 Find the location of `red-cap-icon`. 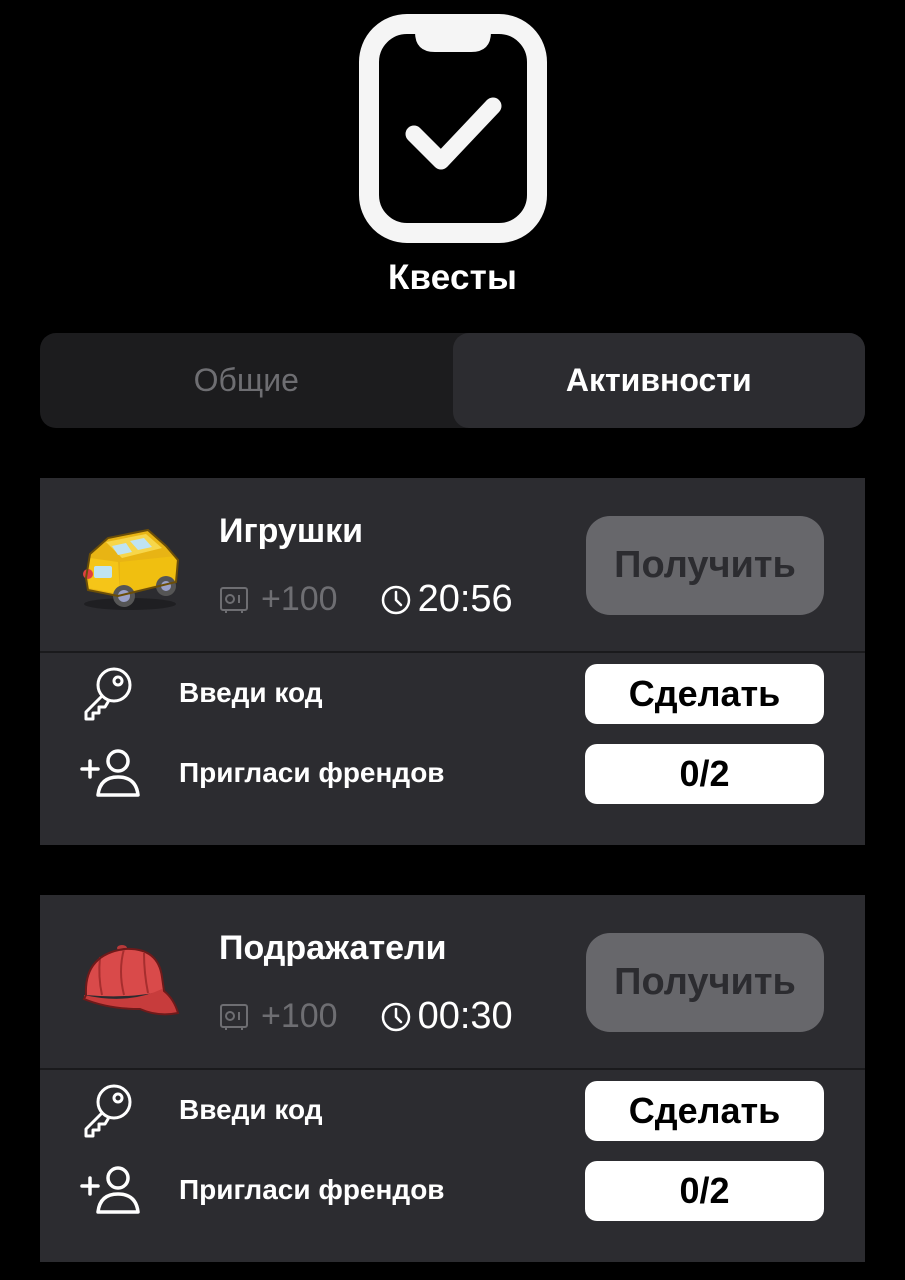

red-cap-icon is located at coordinates (131, 980).